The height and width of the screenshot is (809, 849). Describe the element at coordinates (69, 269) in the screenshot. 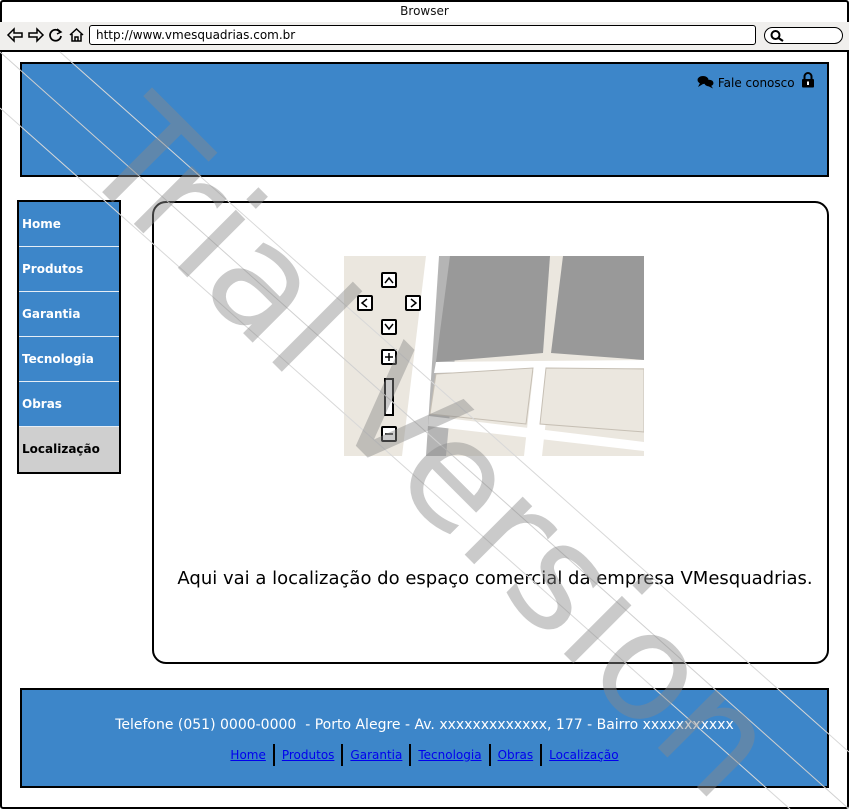

I see `sidebar-item-produtos: Produtos` at that location.